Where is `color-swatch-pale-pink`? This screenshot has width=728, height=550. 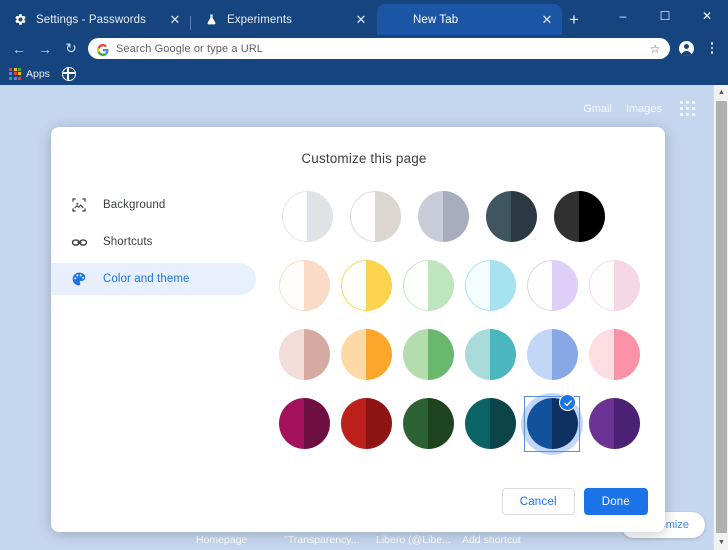
color-swatch-pale-pink is located at coordinates (614, 285).